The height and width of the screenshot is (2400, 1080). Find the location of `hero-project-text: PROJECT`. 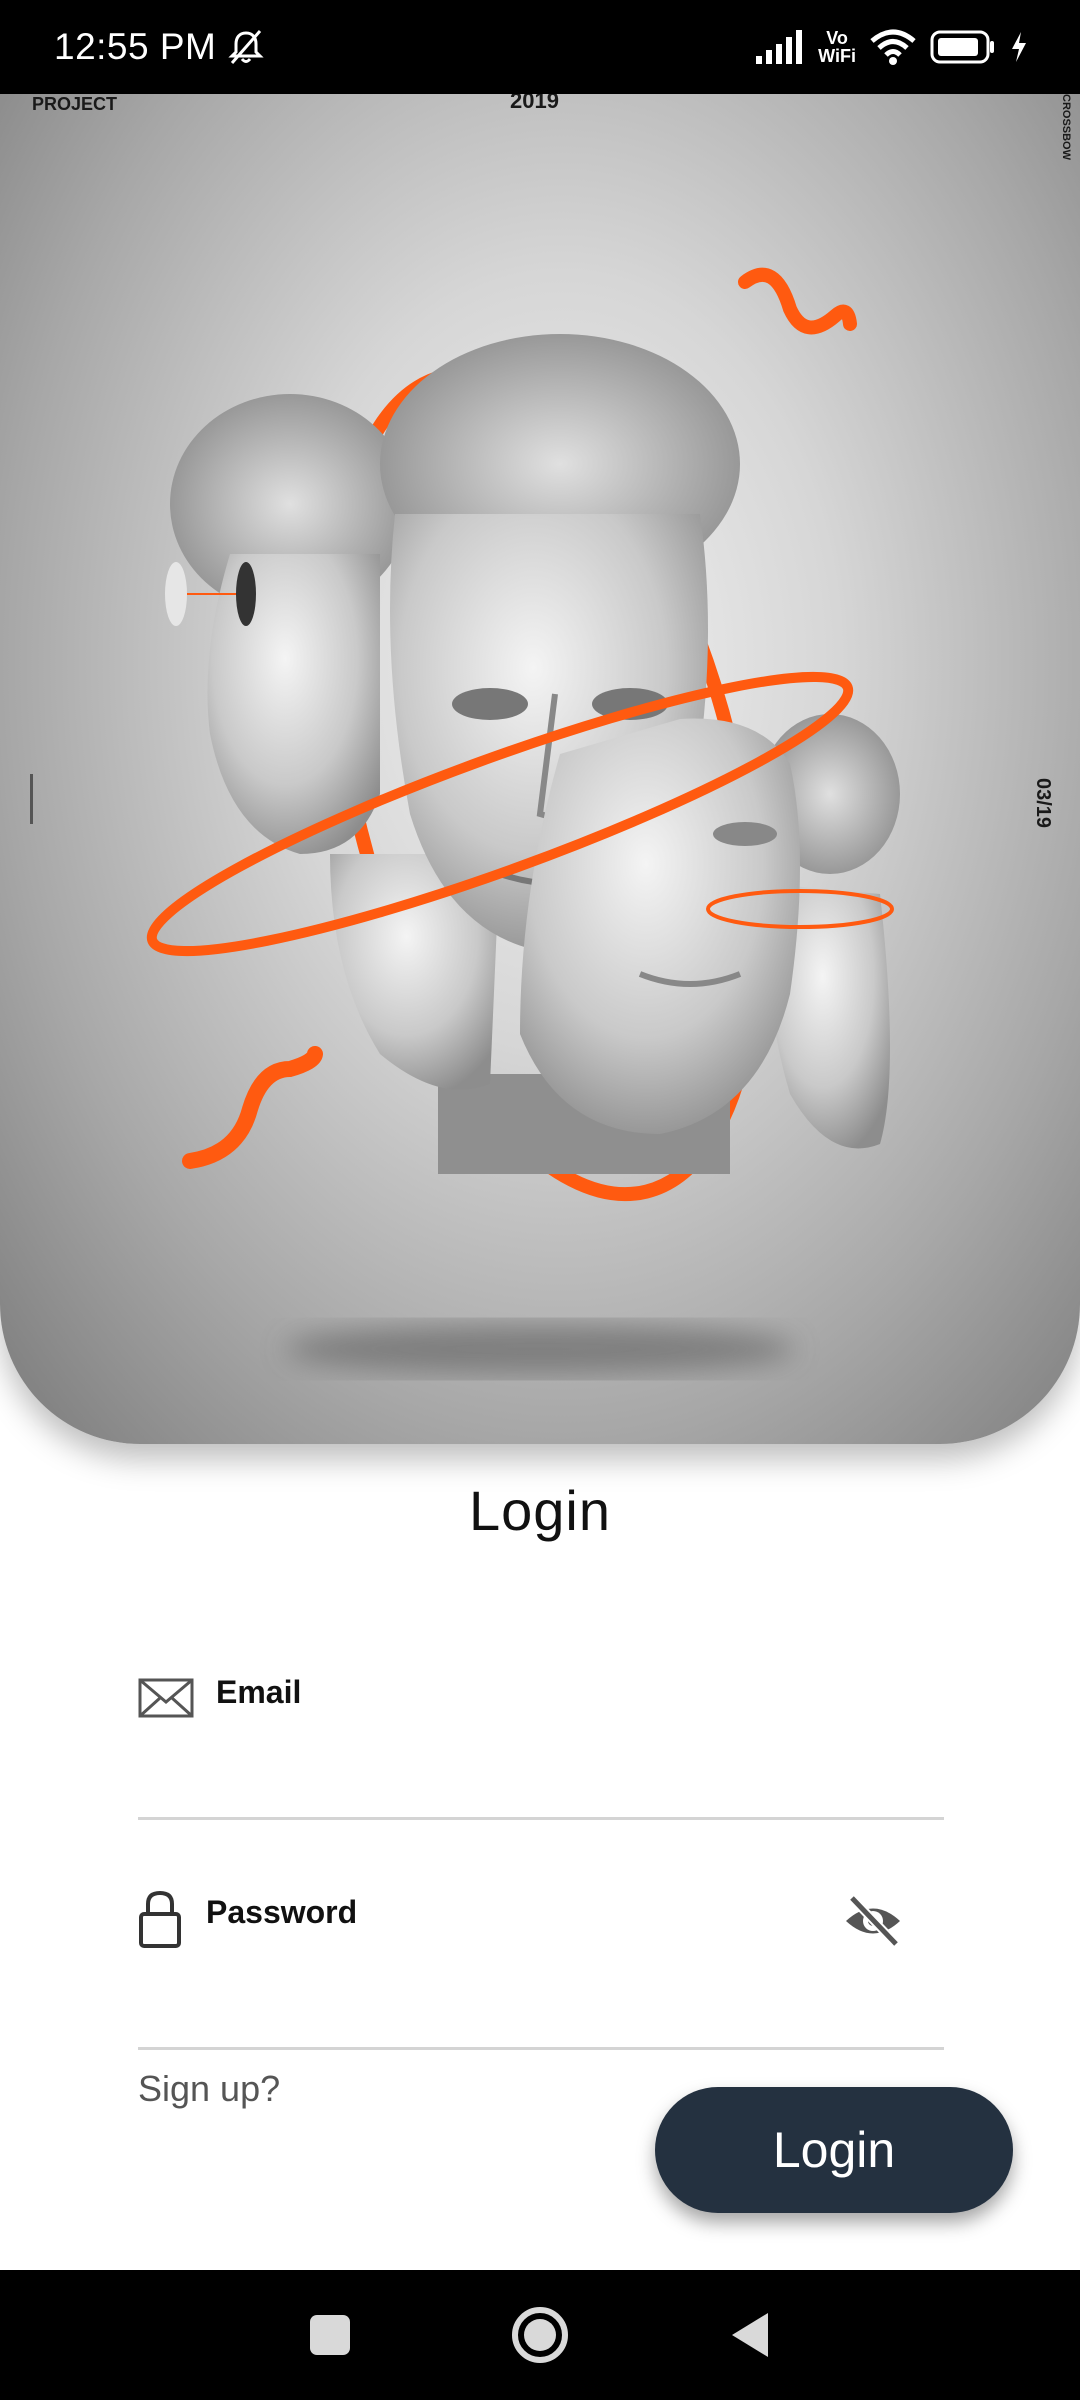

hero-project-text: PROJECT is located at coordinates (75, 104).